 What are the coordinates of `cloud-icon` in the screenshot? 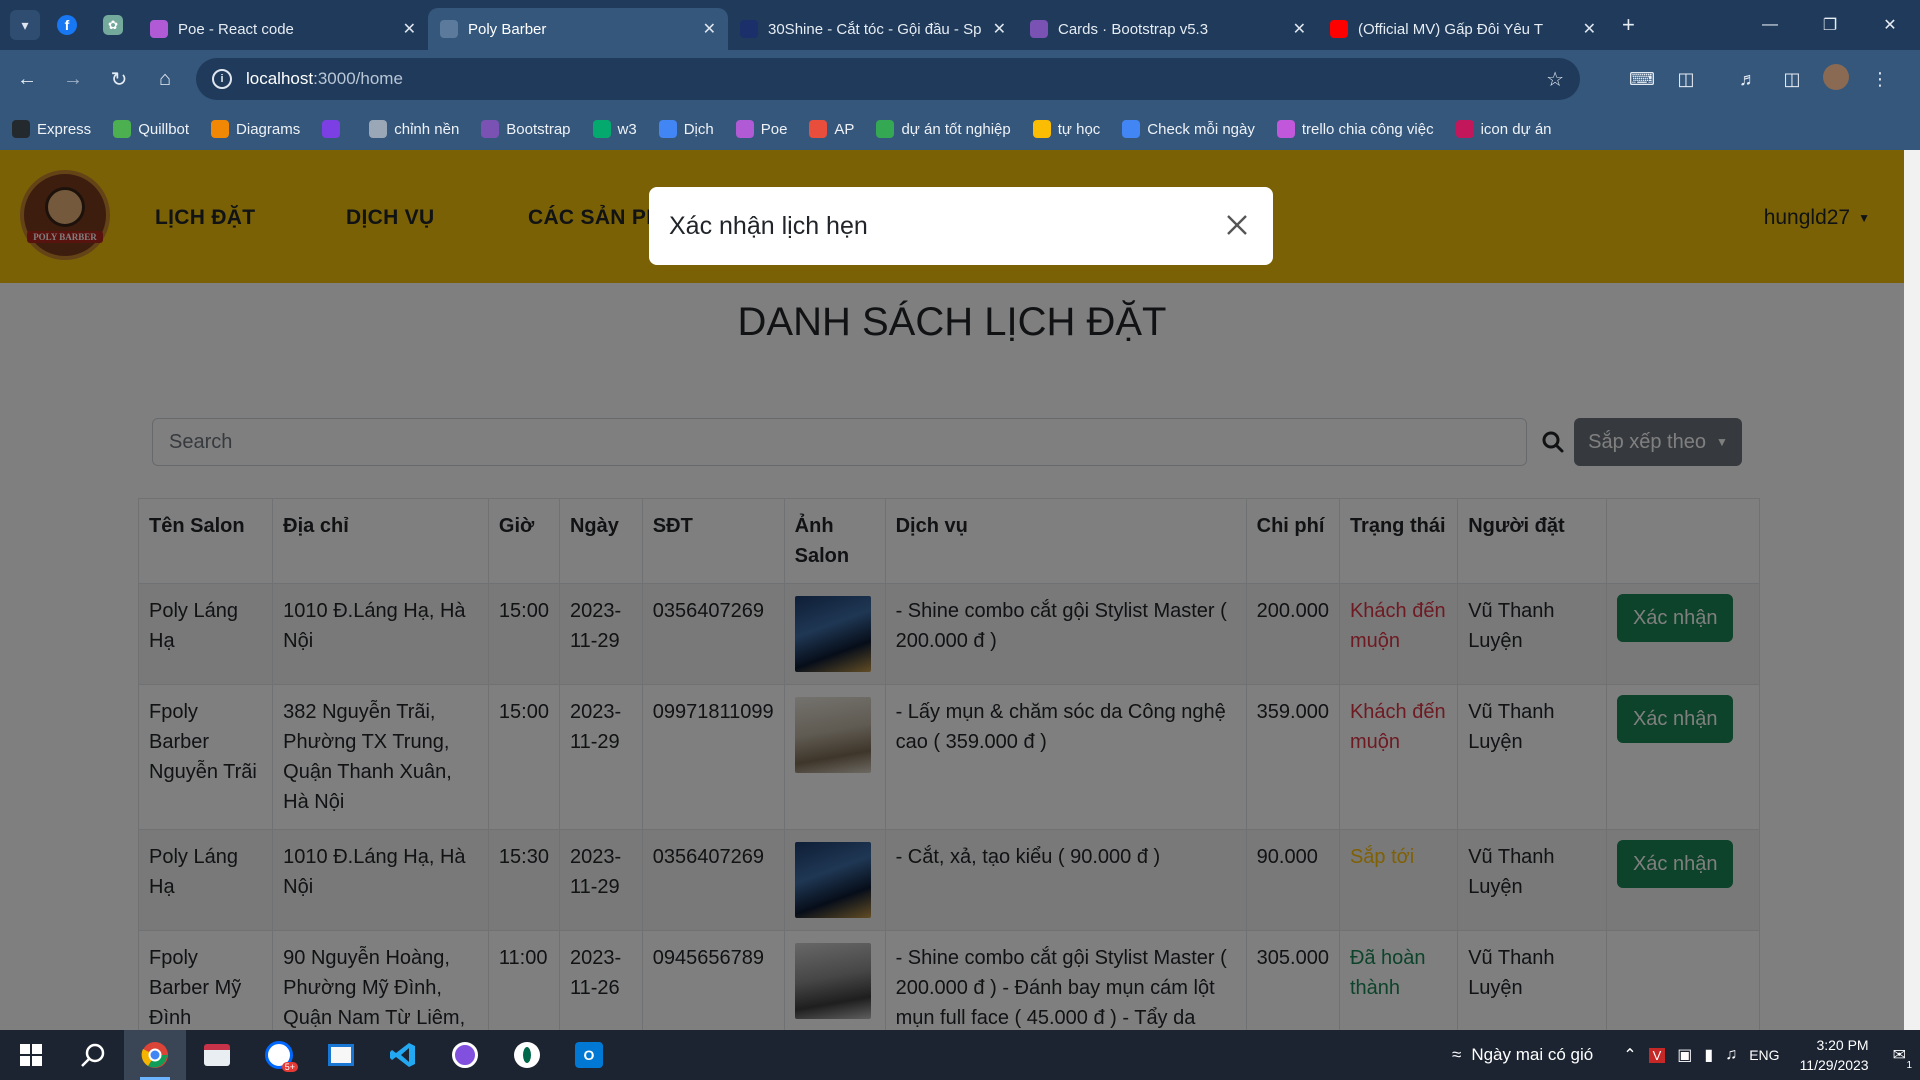 It's located at (818, 129).